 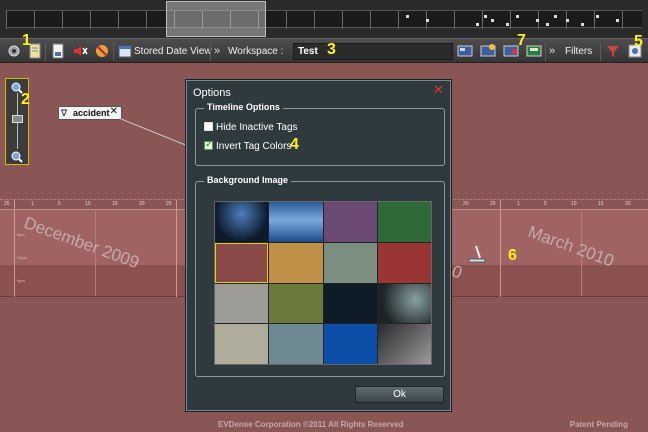 What do you see at coordinates (373, 51) in the screenshot?
I see `workspace-field: Test` at bounding box center [373, 51].